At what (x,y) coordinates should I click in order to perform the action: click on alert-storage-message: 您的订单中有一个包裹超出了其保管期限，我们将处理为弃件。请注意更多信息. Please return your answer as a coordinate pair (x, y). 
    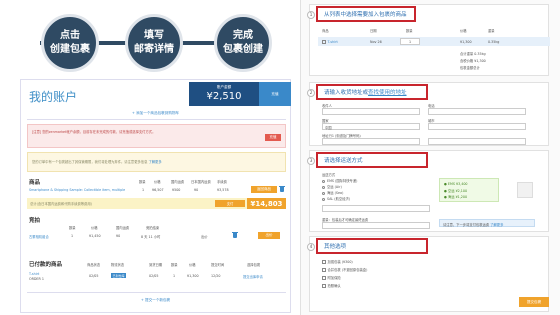
    Looking at the image, I should click on (90, 162).